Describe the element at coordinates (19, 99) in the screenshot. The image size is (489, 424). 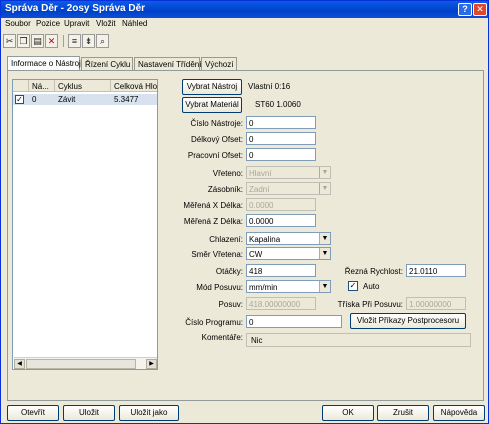
I see `row-checkbox: ✓` at that location.